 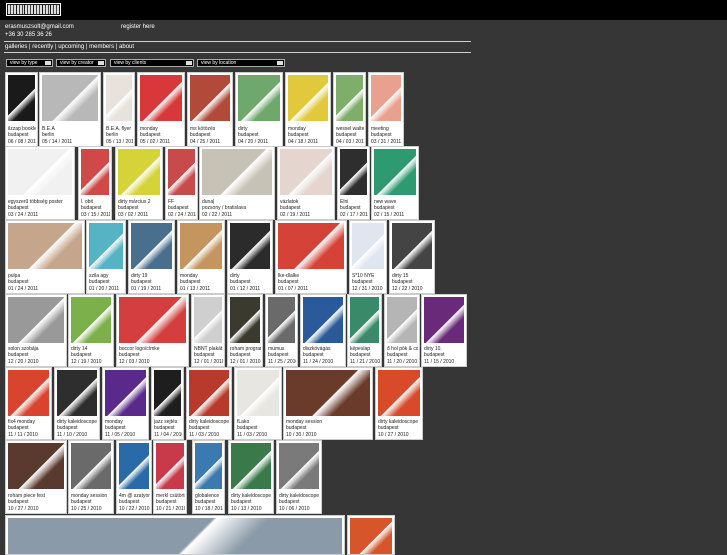 I want to click on gallery-card: merkl csütörtökbudapest10 / 21 / 2010, so click(x=170, y=477).